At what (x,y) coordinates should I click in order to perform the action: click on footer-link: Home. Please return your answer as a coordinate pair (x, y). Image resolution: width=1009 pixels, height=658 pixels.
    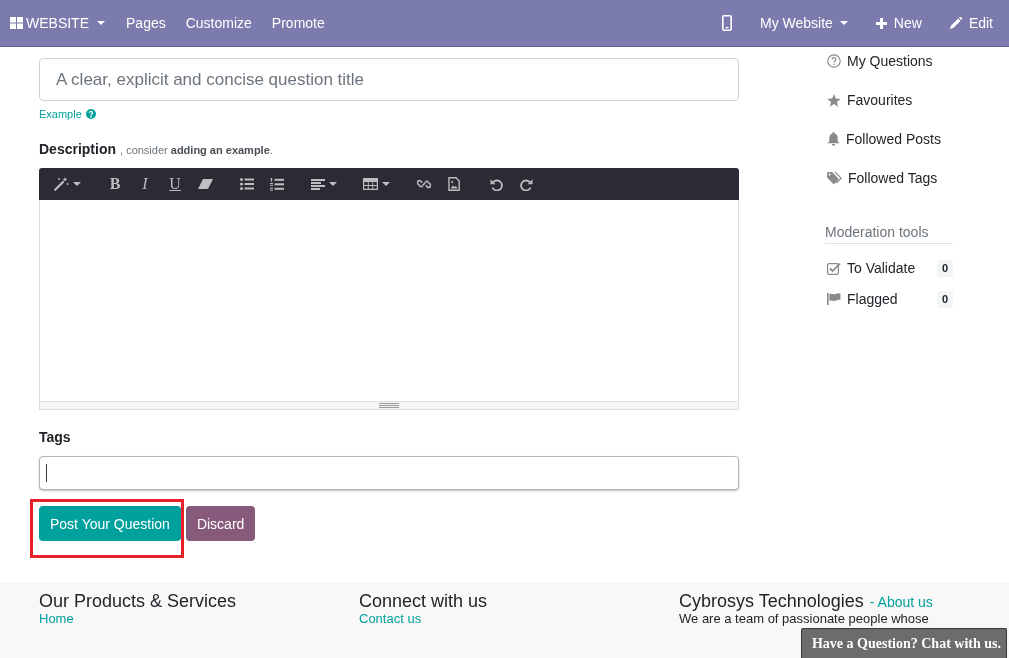
    Looking at the image, I should click on (56, 619).